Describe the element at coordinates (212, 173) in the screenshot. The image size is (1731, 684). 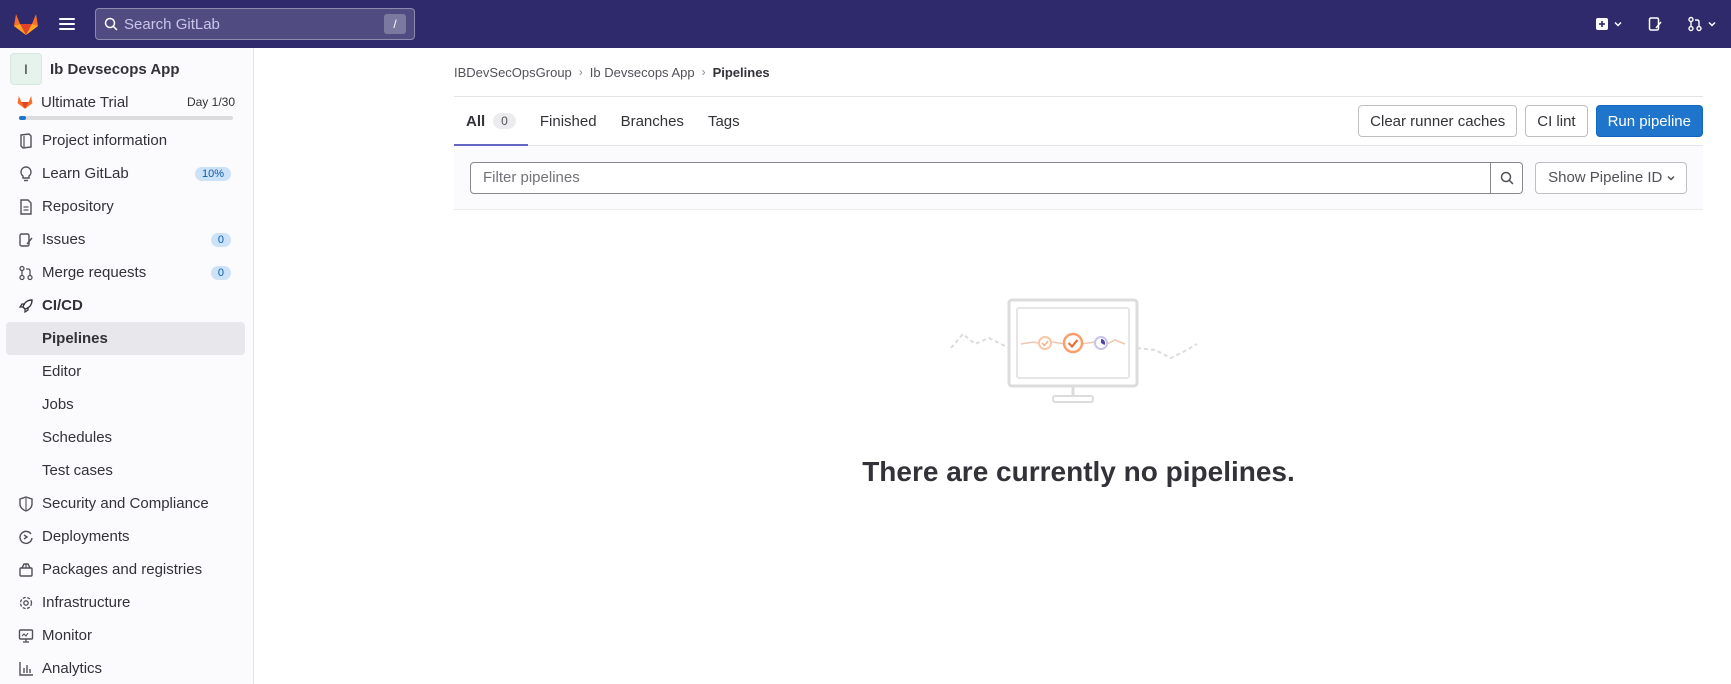
I see `learn-progress-badge: 10%` at that location.